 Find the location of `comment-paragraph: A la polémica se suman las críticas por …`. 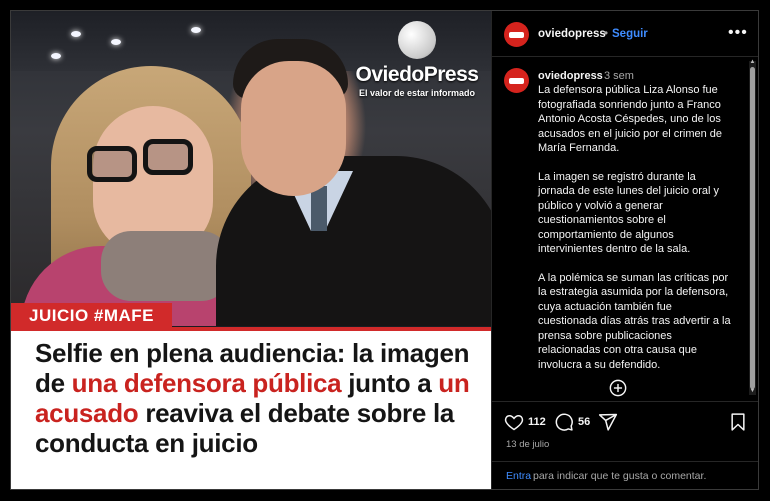

comment-paragraph: A la polémica se suman las críticas por … is located at coordinates (634, 321).